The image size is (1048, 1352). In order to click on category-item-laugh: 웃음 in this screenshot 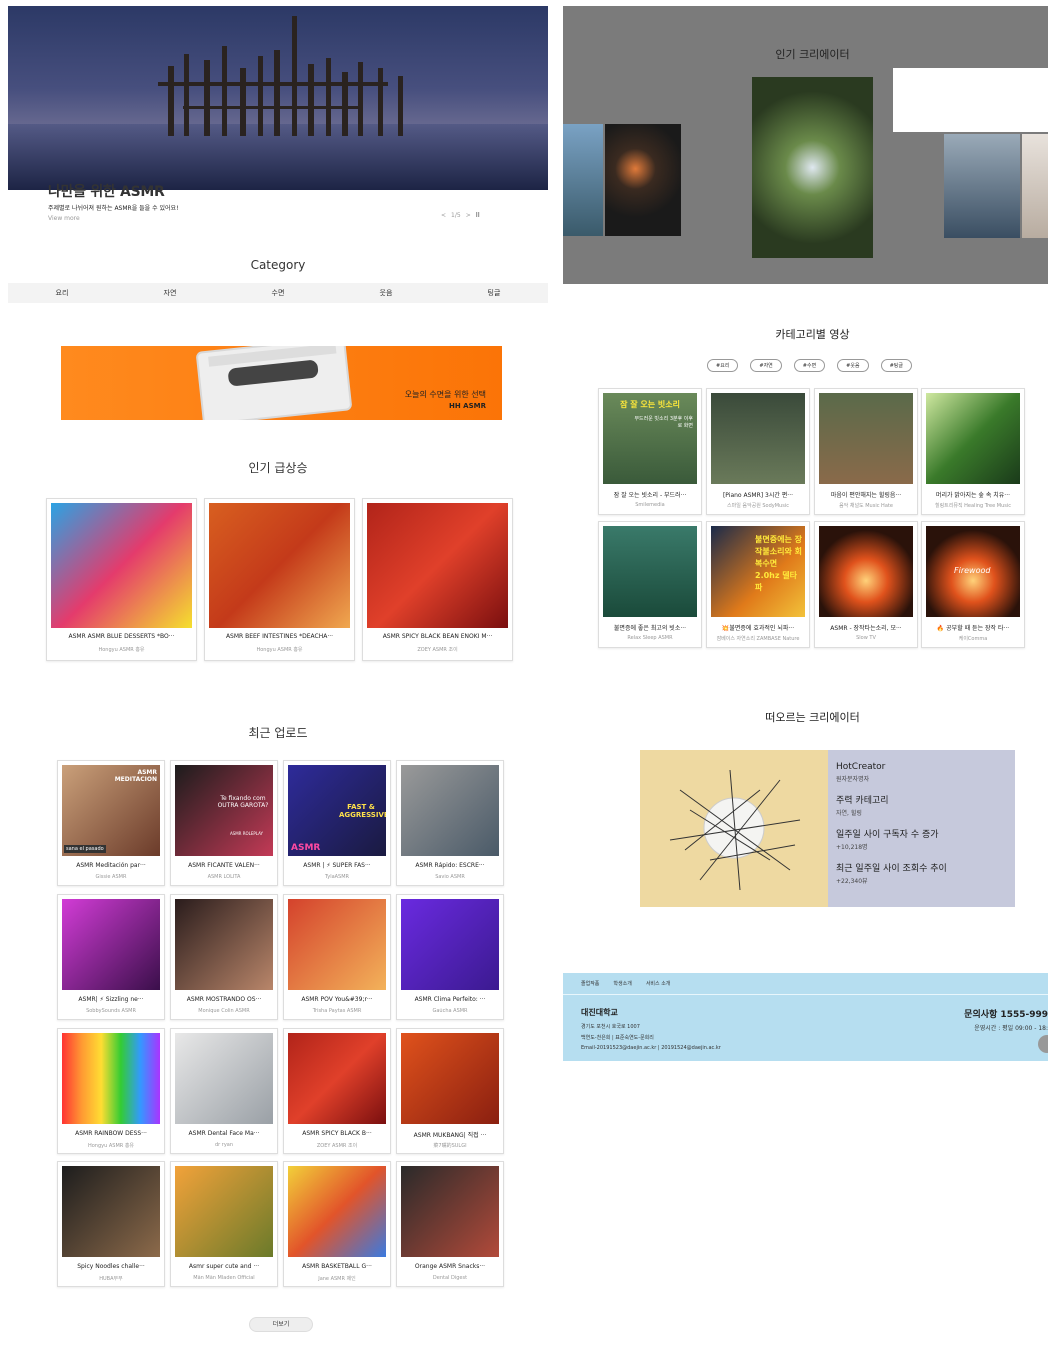, I will do `click(386, 293)`.